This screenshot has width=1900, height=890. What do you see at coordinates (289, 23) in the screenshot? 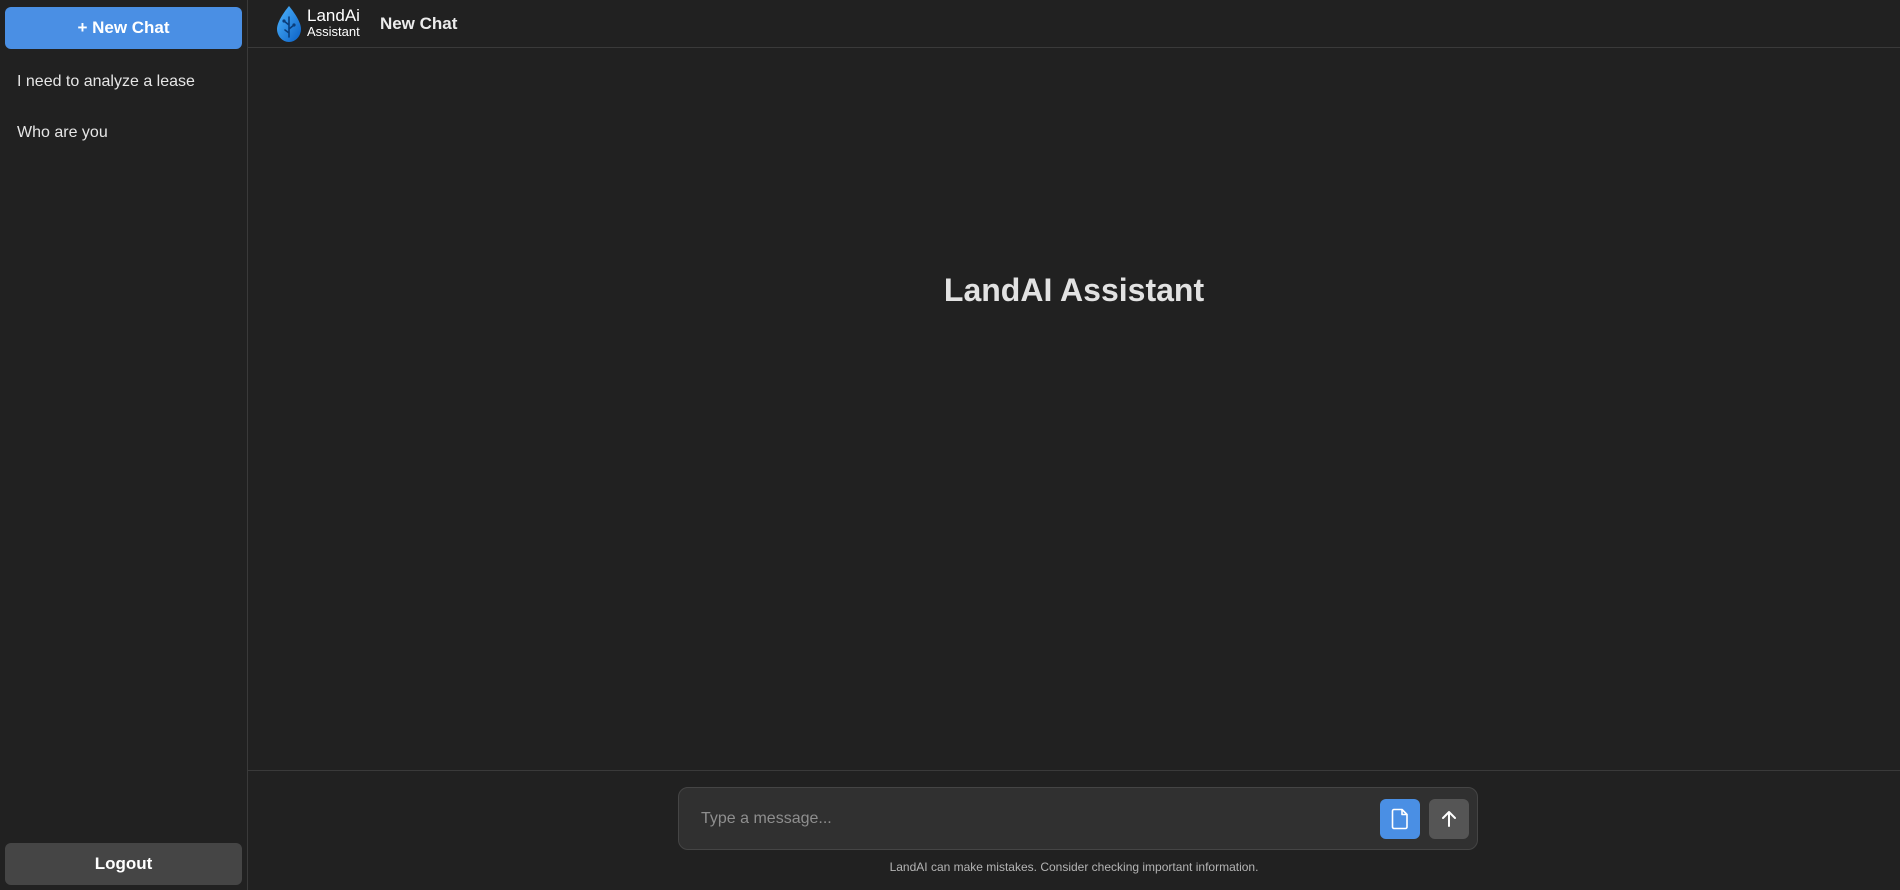
I see `water-drop-logo-icon` at bounding box center [289, 23].